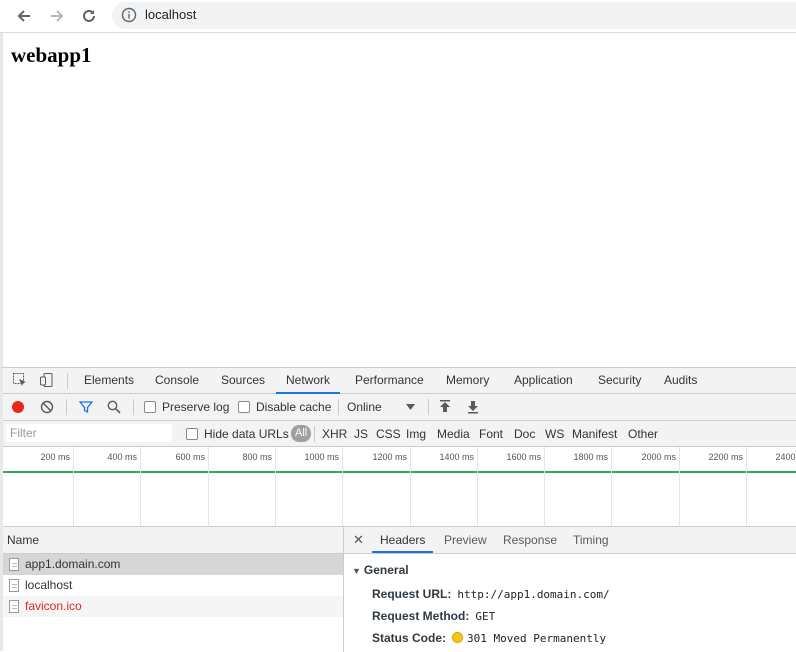 The height and width of the screenshot is (652, 796). I want to click on column-header-name: Name, so click(173, 540).